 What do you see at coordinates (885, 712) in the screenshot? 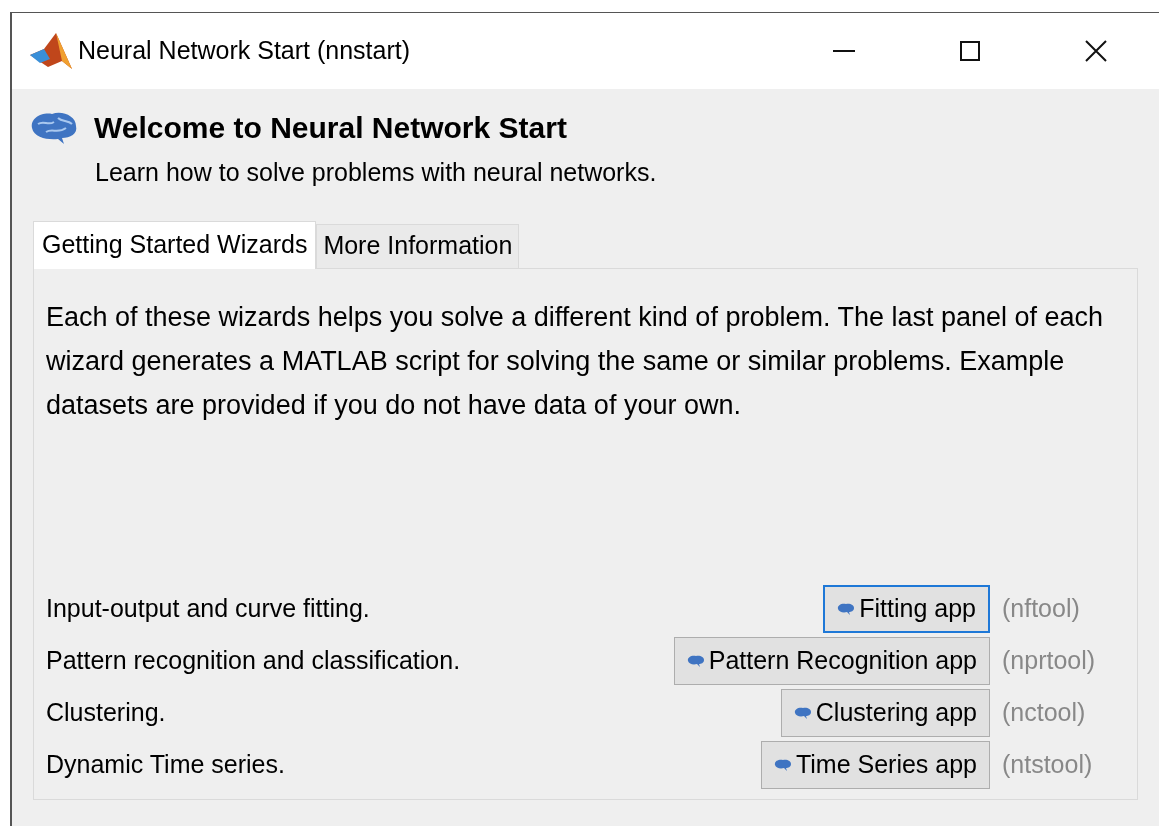
I see `app-button: Clustering app` at bounding box center [885, 712].